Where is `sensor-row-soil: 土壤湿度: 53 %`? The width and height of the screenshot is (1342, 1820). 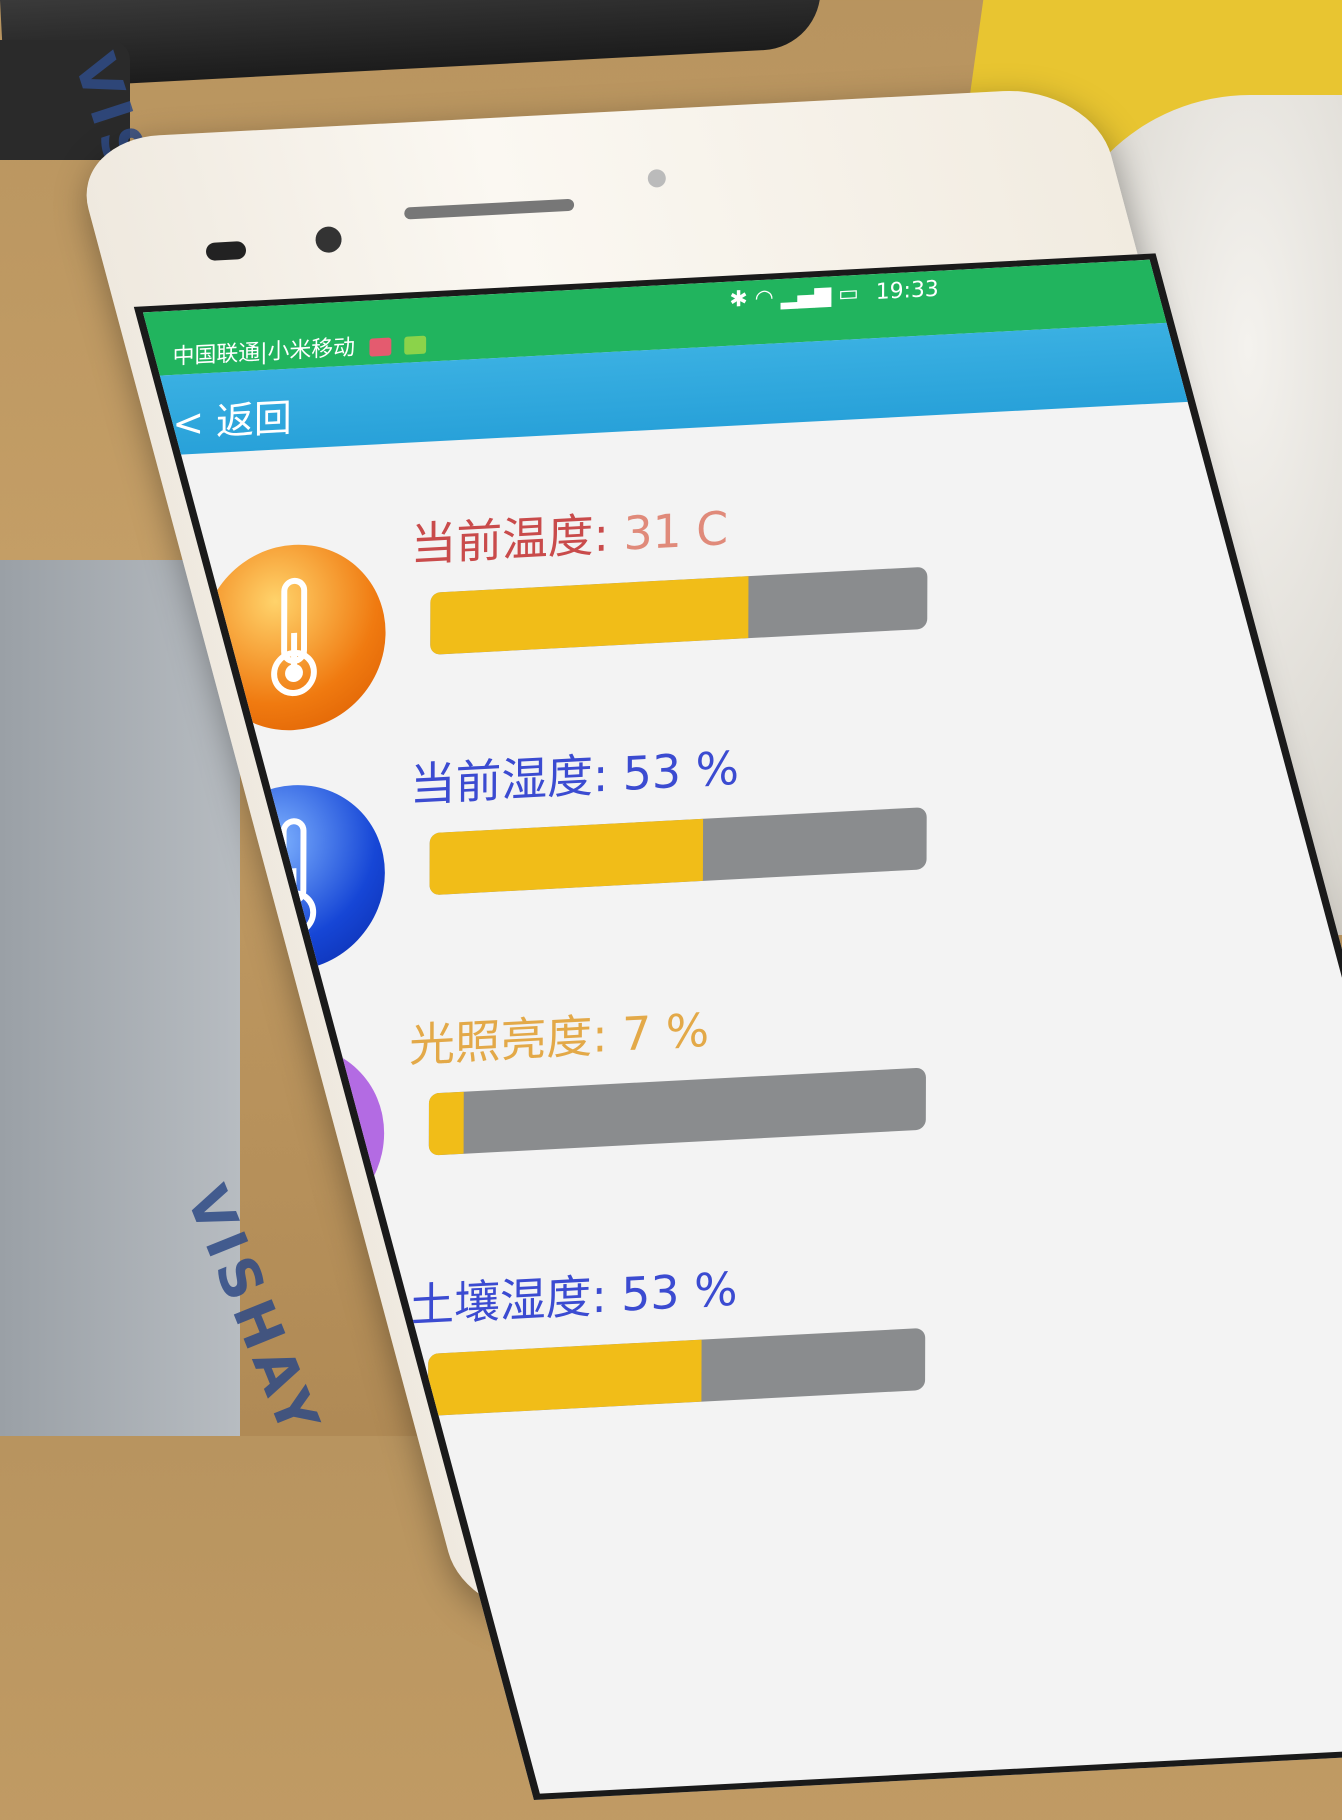
sensor-row-soil: 土壤湿度: 53 % is located at coordinates (687, 1366).